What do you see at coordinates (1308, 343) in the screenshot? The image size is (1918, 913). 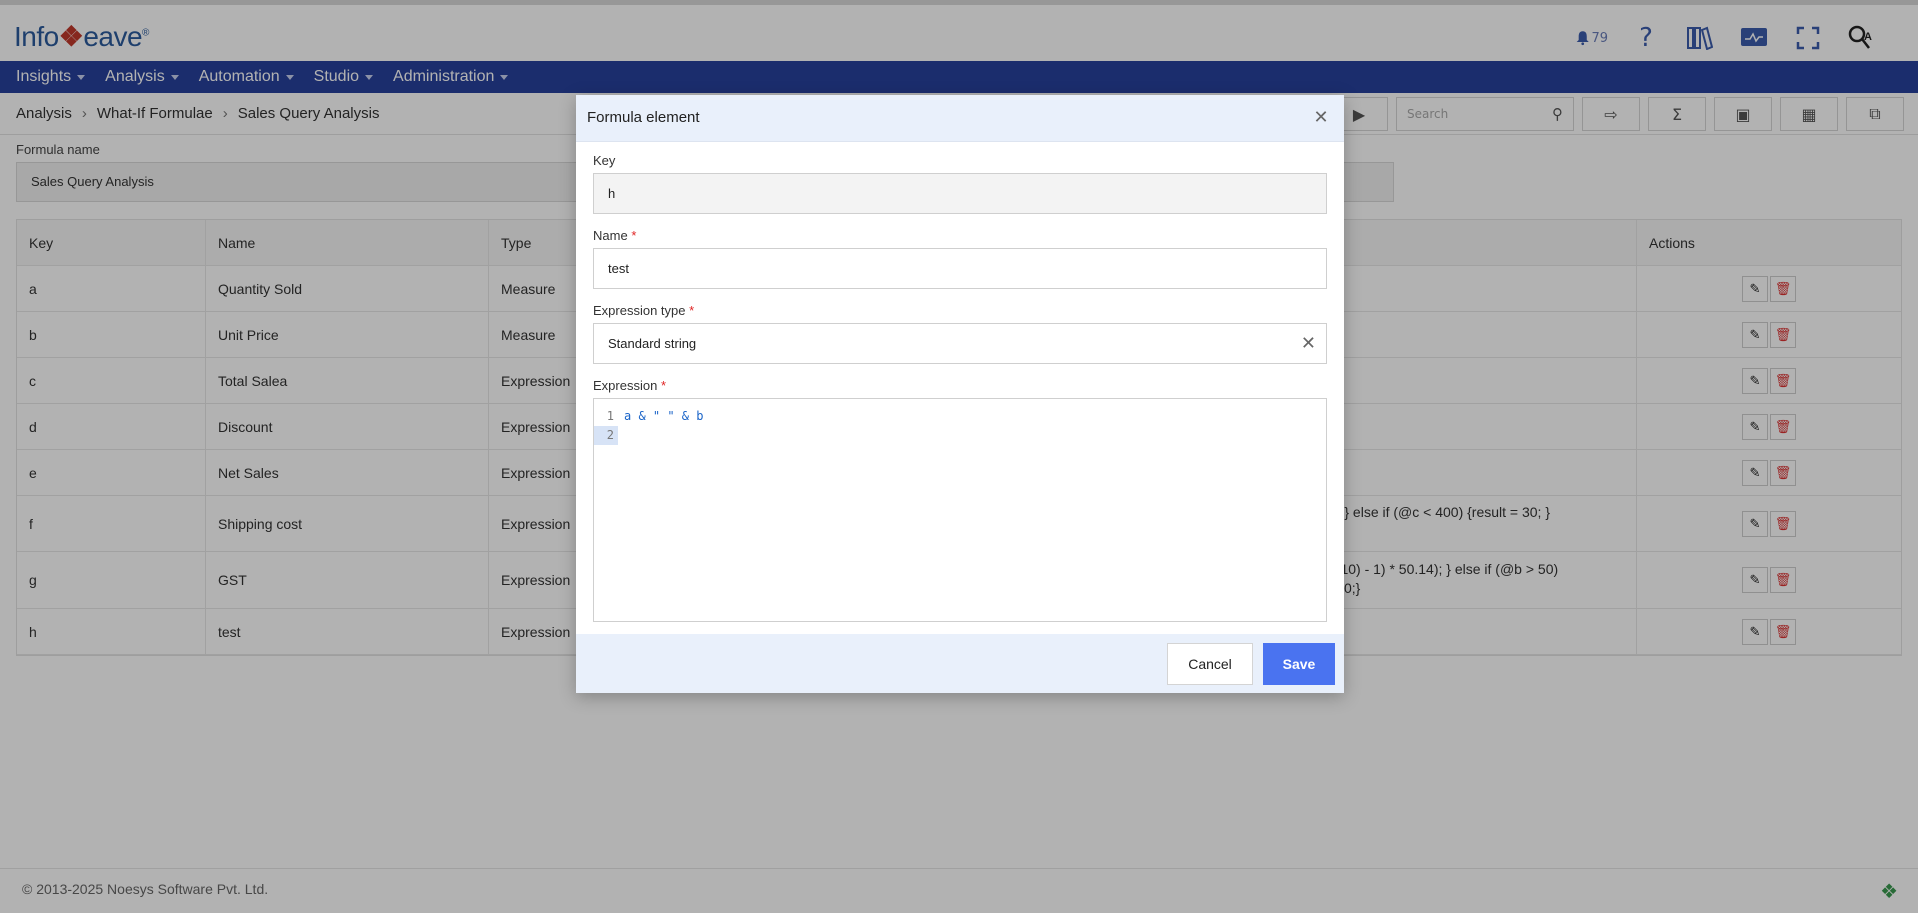 I see `clear-icon: ✕` at bounding box center [1308, 343].